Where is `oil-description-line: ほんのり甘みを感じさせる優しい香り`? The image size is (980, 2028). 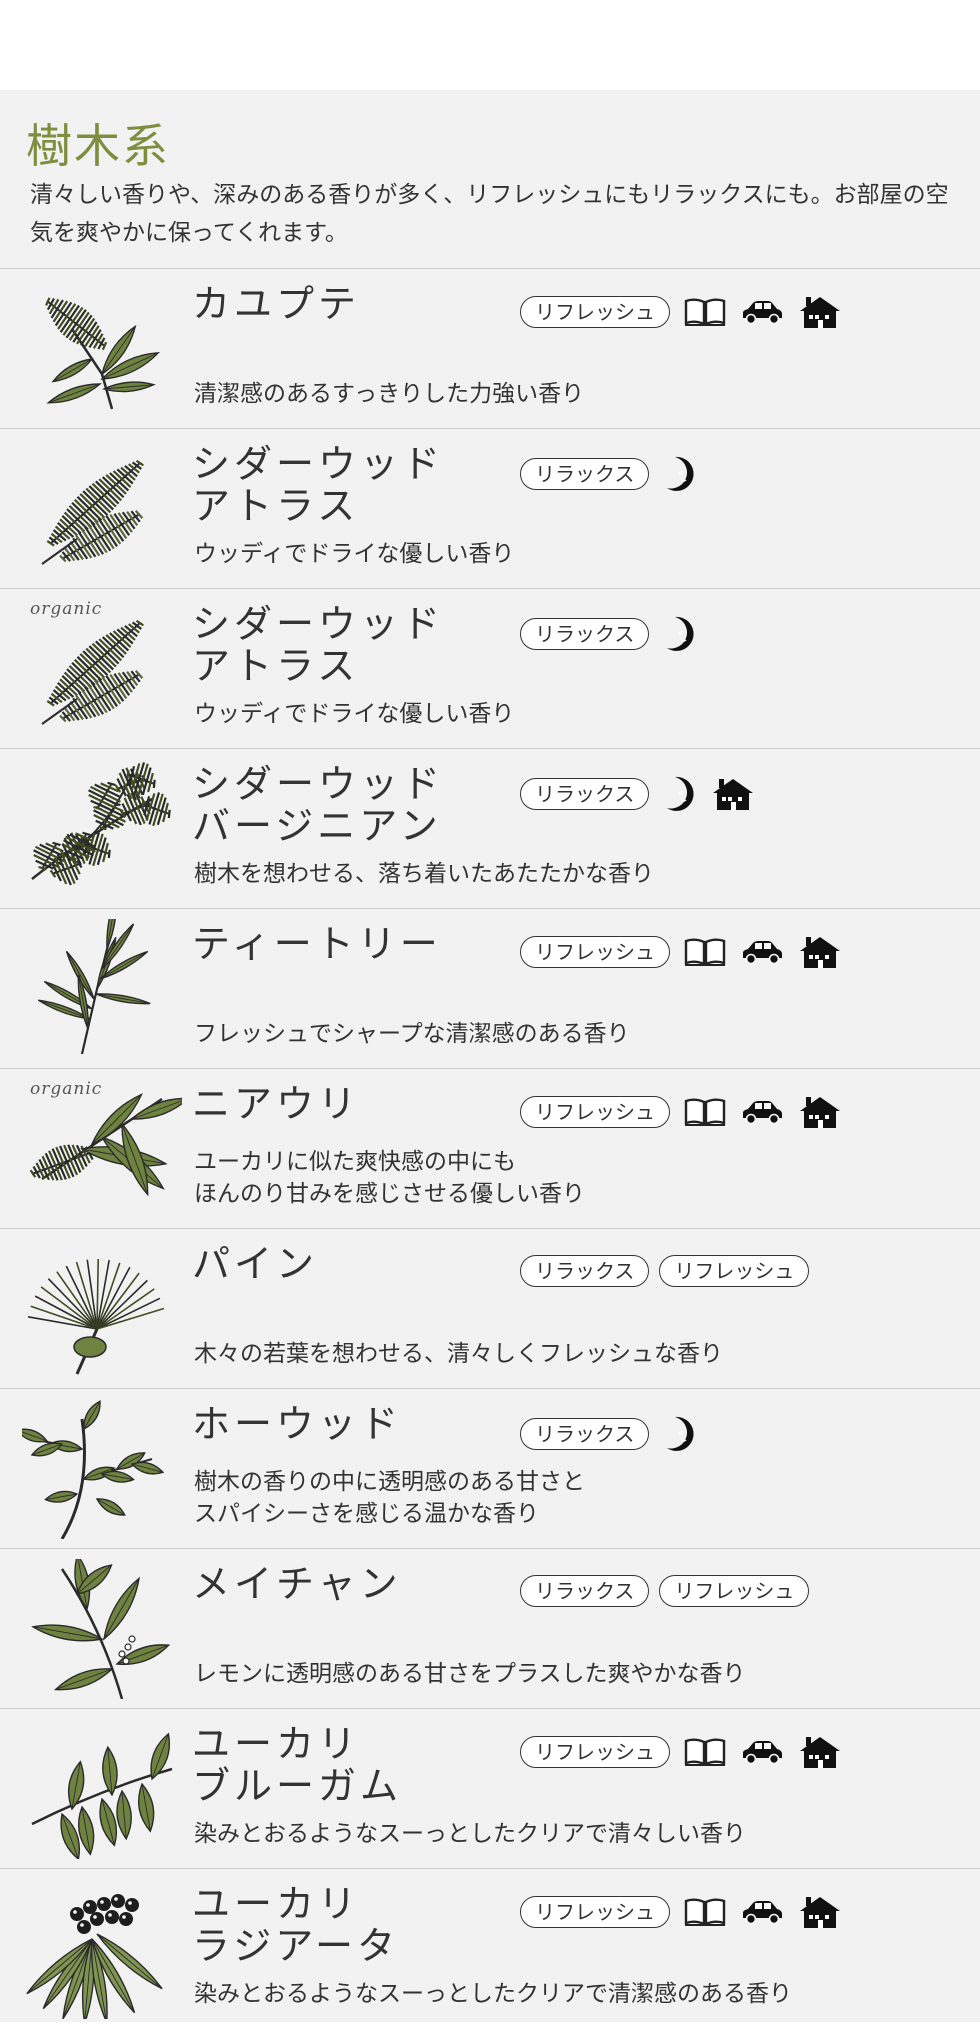
oil-description-line: ほんのり甘みを感じさせる優しい香り is located at coordinates (389, 1194).